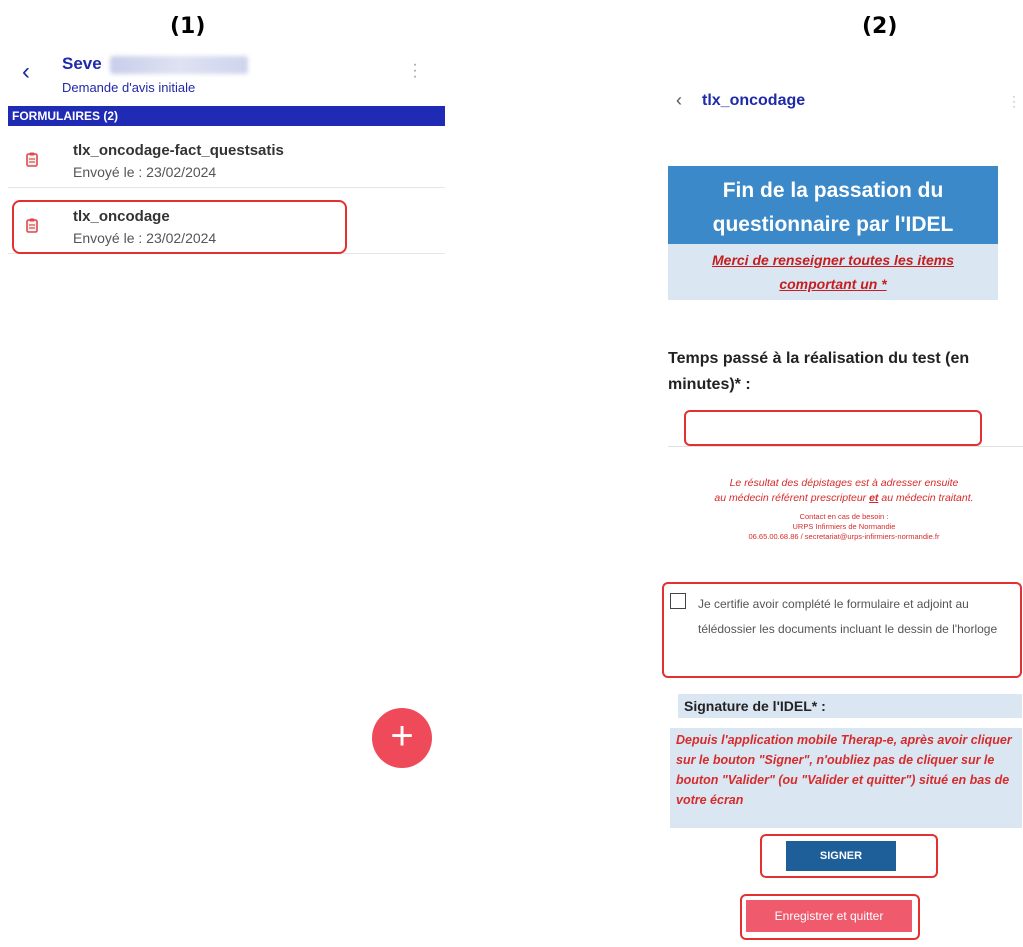  What do you see at coordinates (754, 100) in the screenshot?
I see `form-title: tlx_oncodage` at bounding box center [754, 100].